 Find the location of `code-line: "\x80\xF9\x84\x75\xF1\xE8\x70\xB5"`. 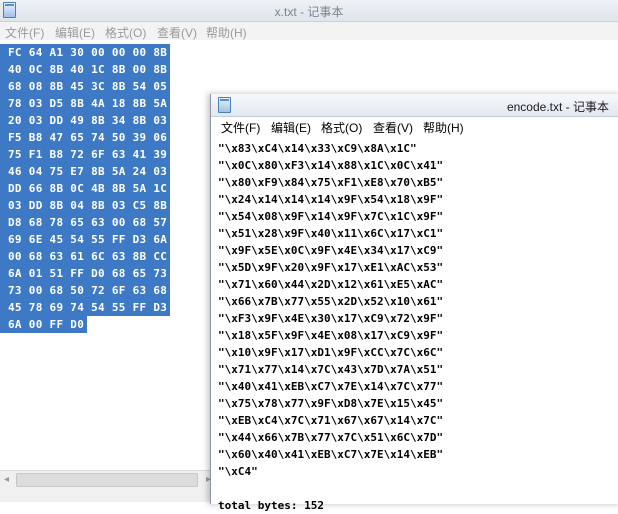

code-line: "\x80\xF9\x84\x75\xF1\xE8\x70\xB5" is located at coordinates (331, 182).